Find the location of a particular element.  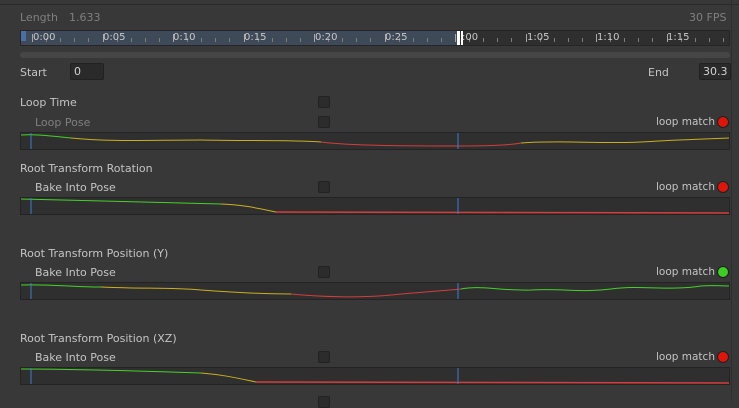

root-position-y-curve is located at coordinates (375, 291).